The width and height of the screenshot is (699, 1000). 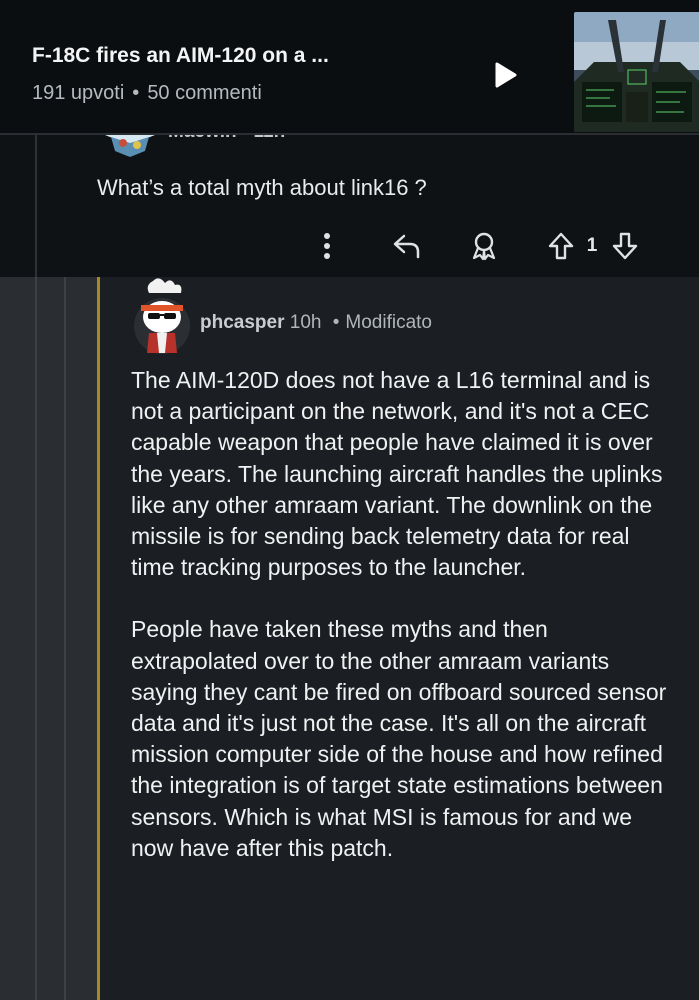 I want to click on upvote-icon, so click(x=561, y=246).